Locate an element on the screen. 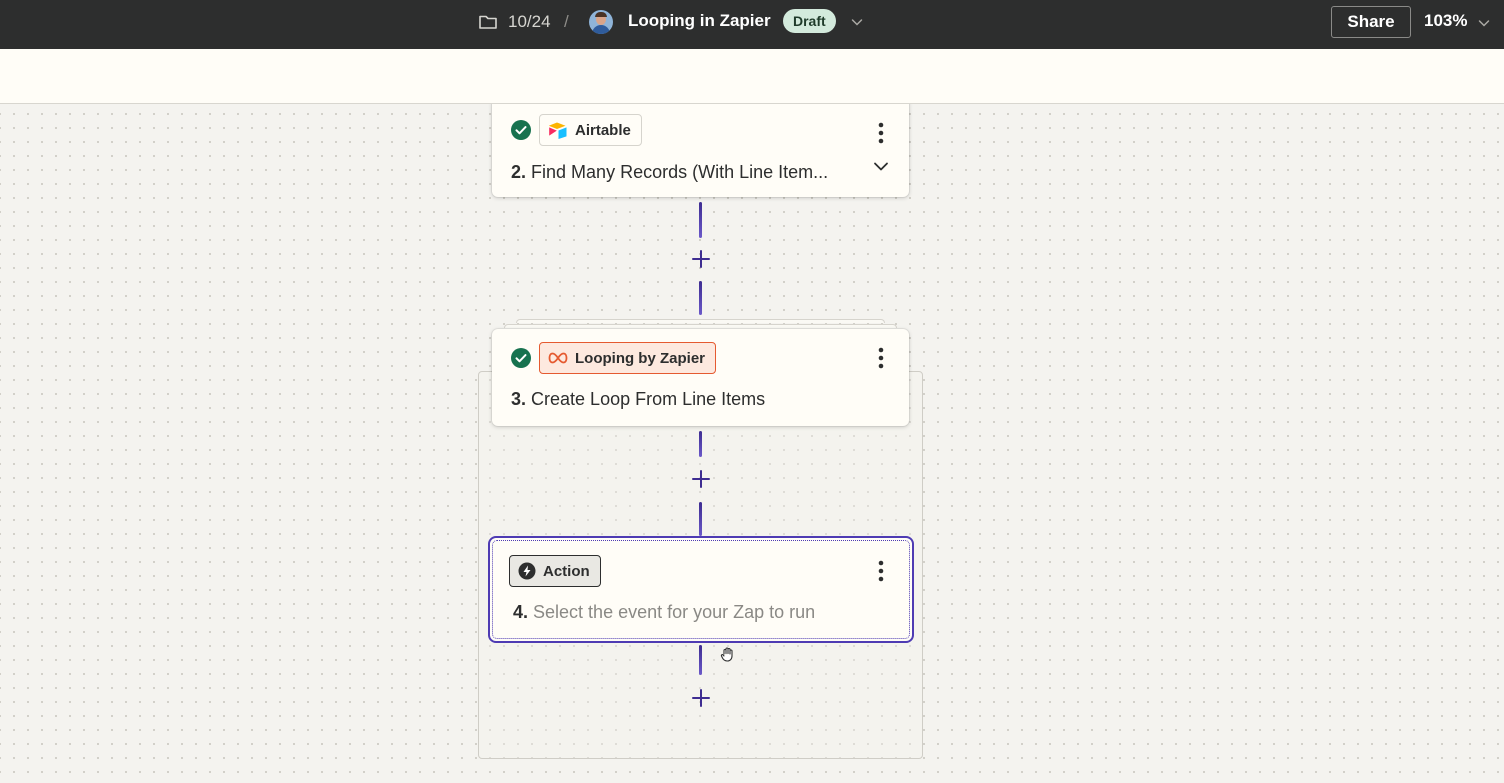 This screenshot has height=783, width=1504. zoom-level: 103% is located at coordinates (1445, 21).